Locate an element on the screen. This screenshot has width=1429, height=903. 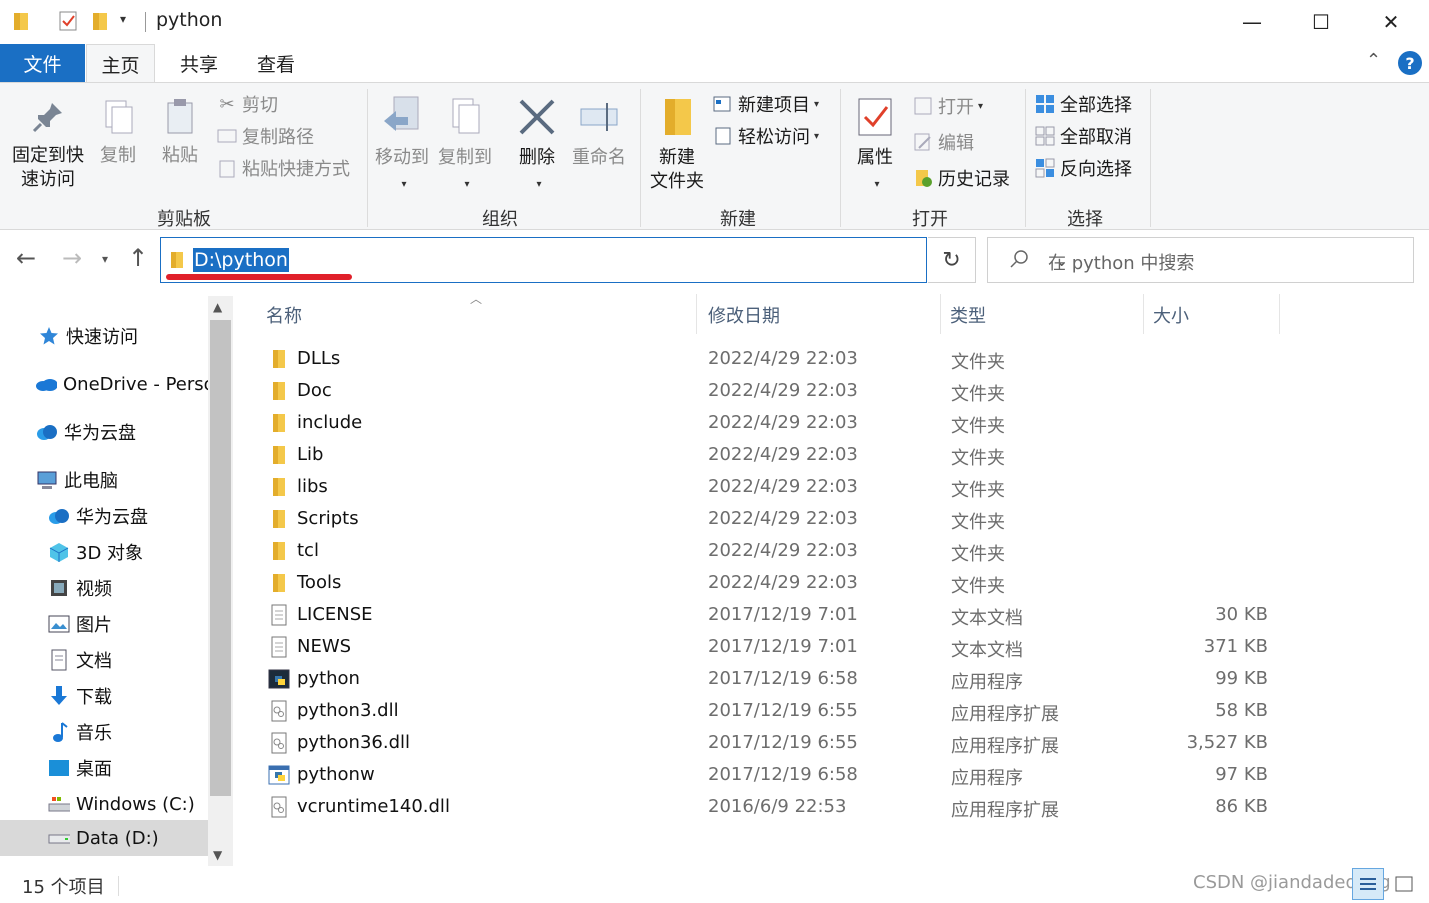
nav-huawei-cloud-pc: 华为云盘 is located at coordinates (104, 516).